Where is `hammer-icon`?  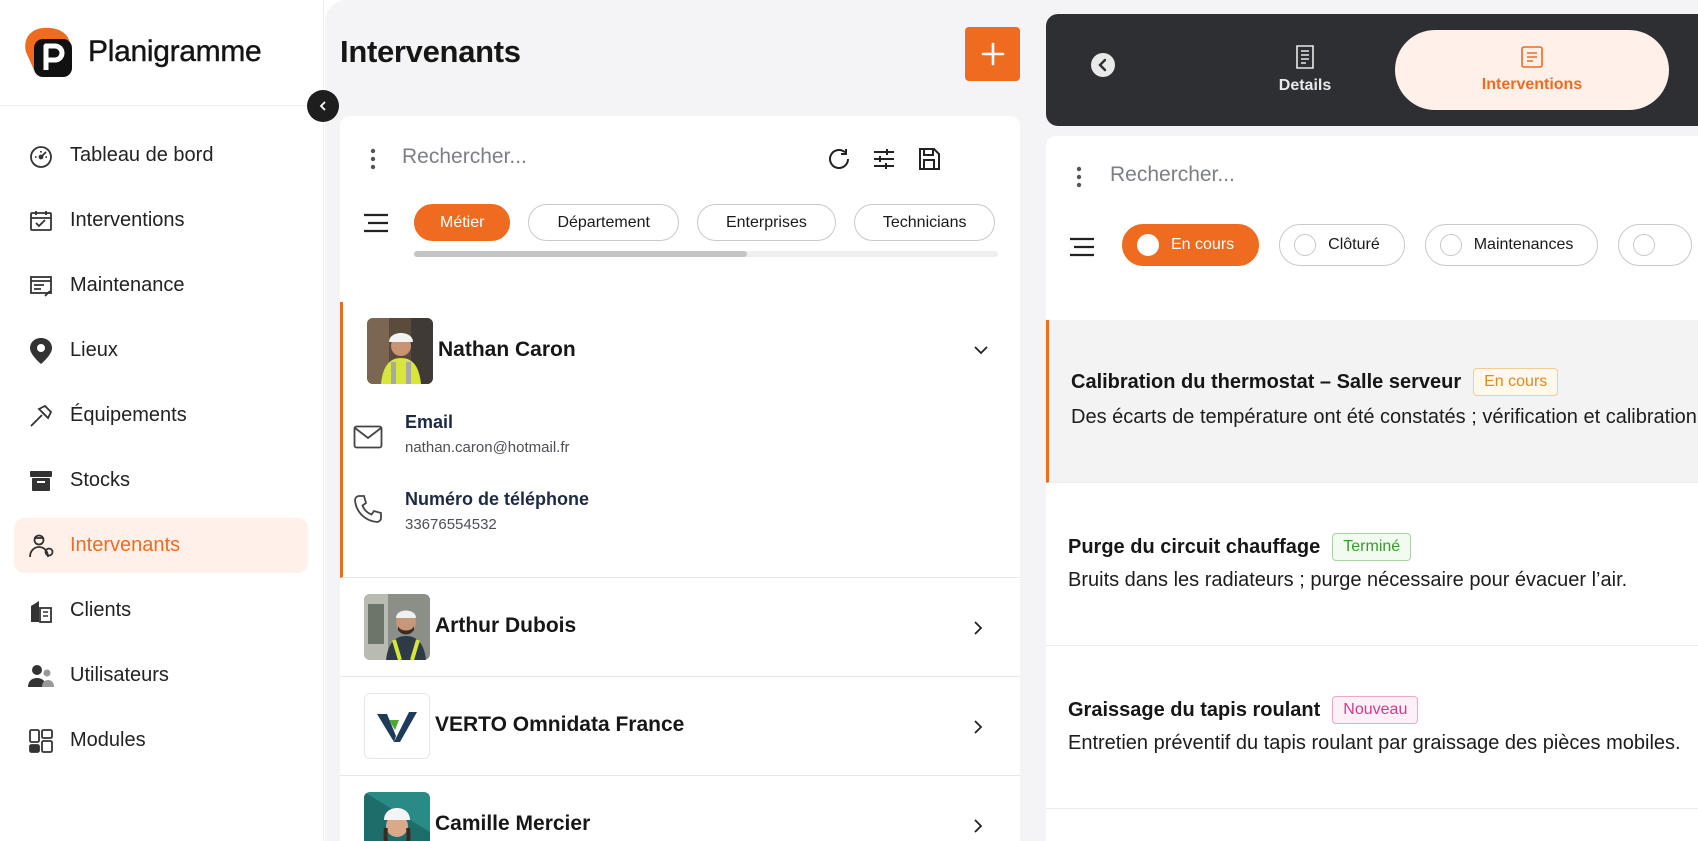 hammer-icon is located at coordinates (41, 416).